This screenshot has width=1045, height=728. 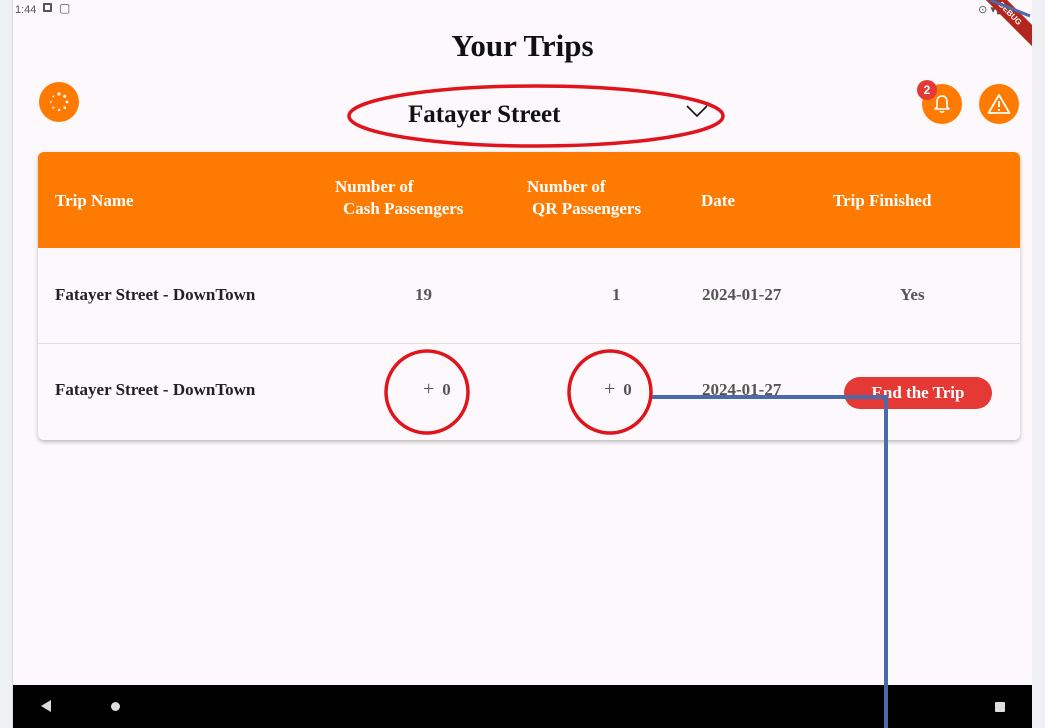 I want to click on qr-increment-button: +, so click(x=609, y=389).